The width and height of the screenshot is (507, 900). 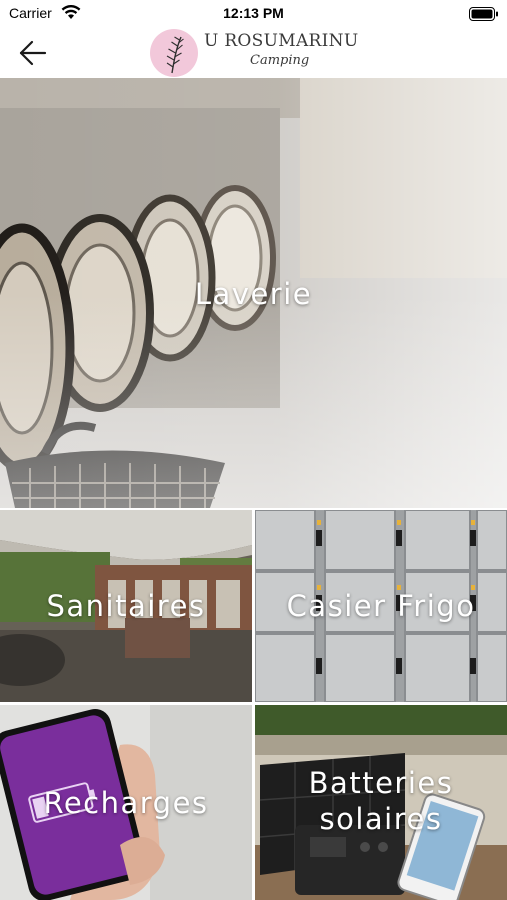 I want to click on status-bar: Carrier 12:13 PM, so click(x=253, y=14).